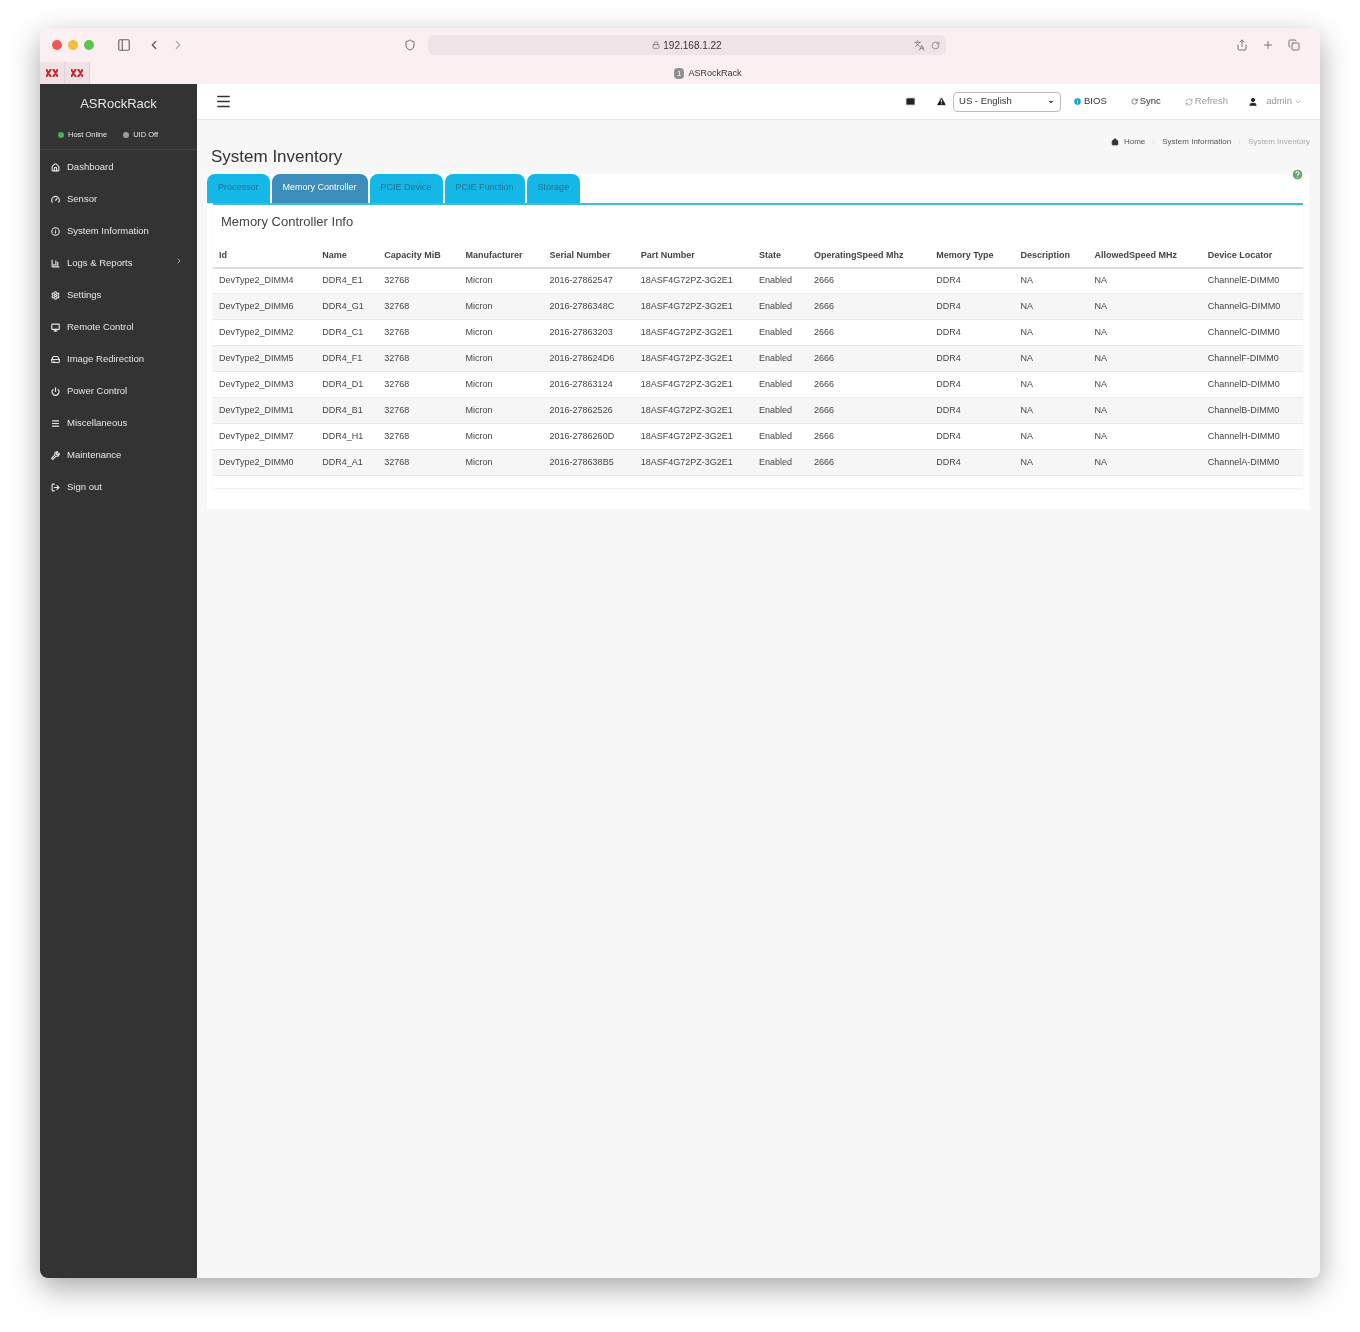 Image resolution: width=1360 pixels, height=1332 pixels. What do you see at coordinates (347, 256) in the screenshot?
I see `column-header: Name` at bounding box center [347, 256].